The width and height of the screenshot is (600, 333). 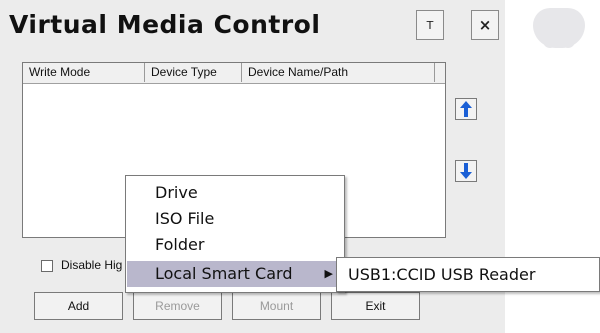 What do you see at coordinates (559, 28) in the screenshot?
I see `cloud-shape` at bounding box center [559, 28].